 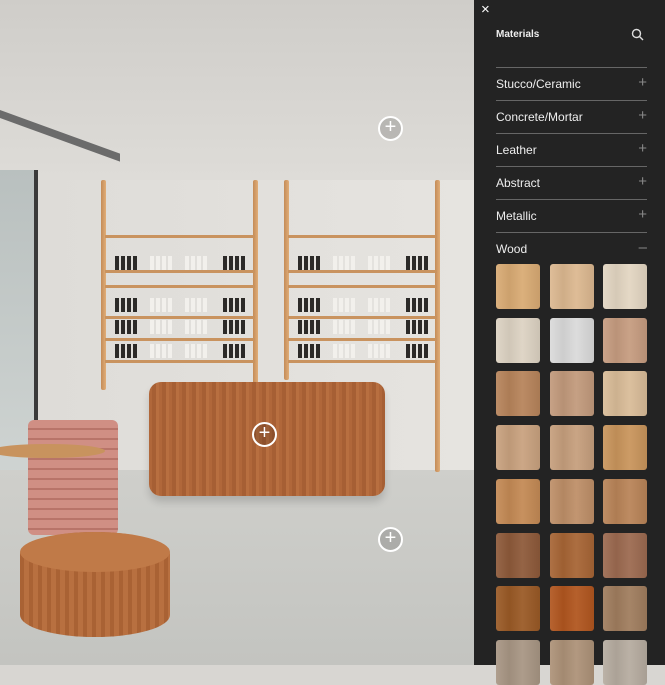 I want to click on pink-pedestal, so click(x=73, y=477).